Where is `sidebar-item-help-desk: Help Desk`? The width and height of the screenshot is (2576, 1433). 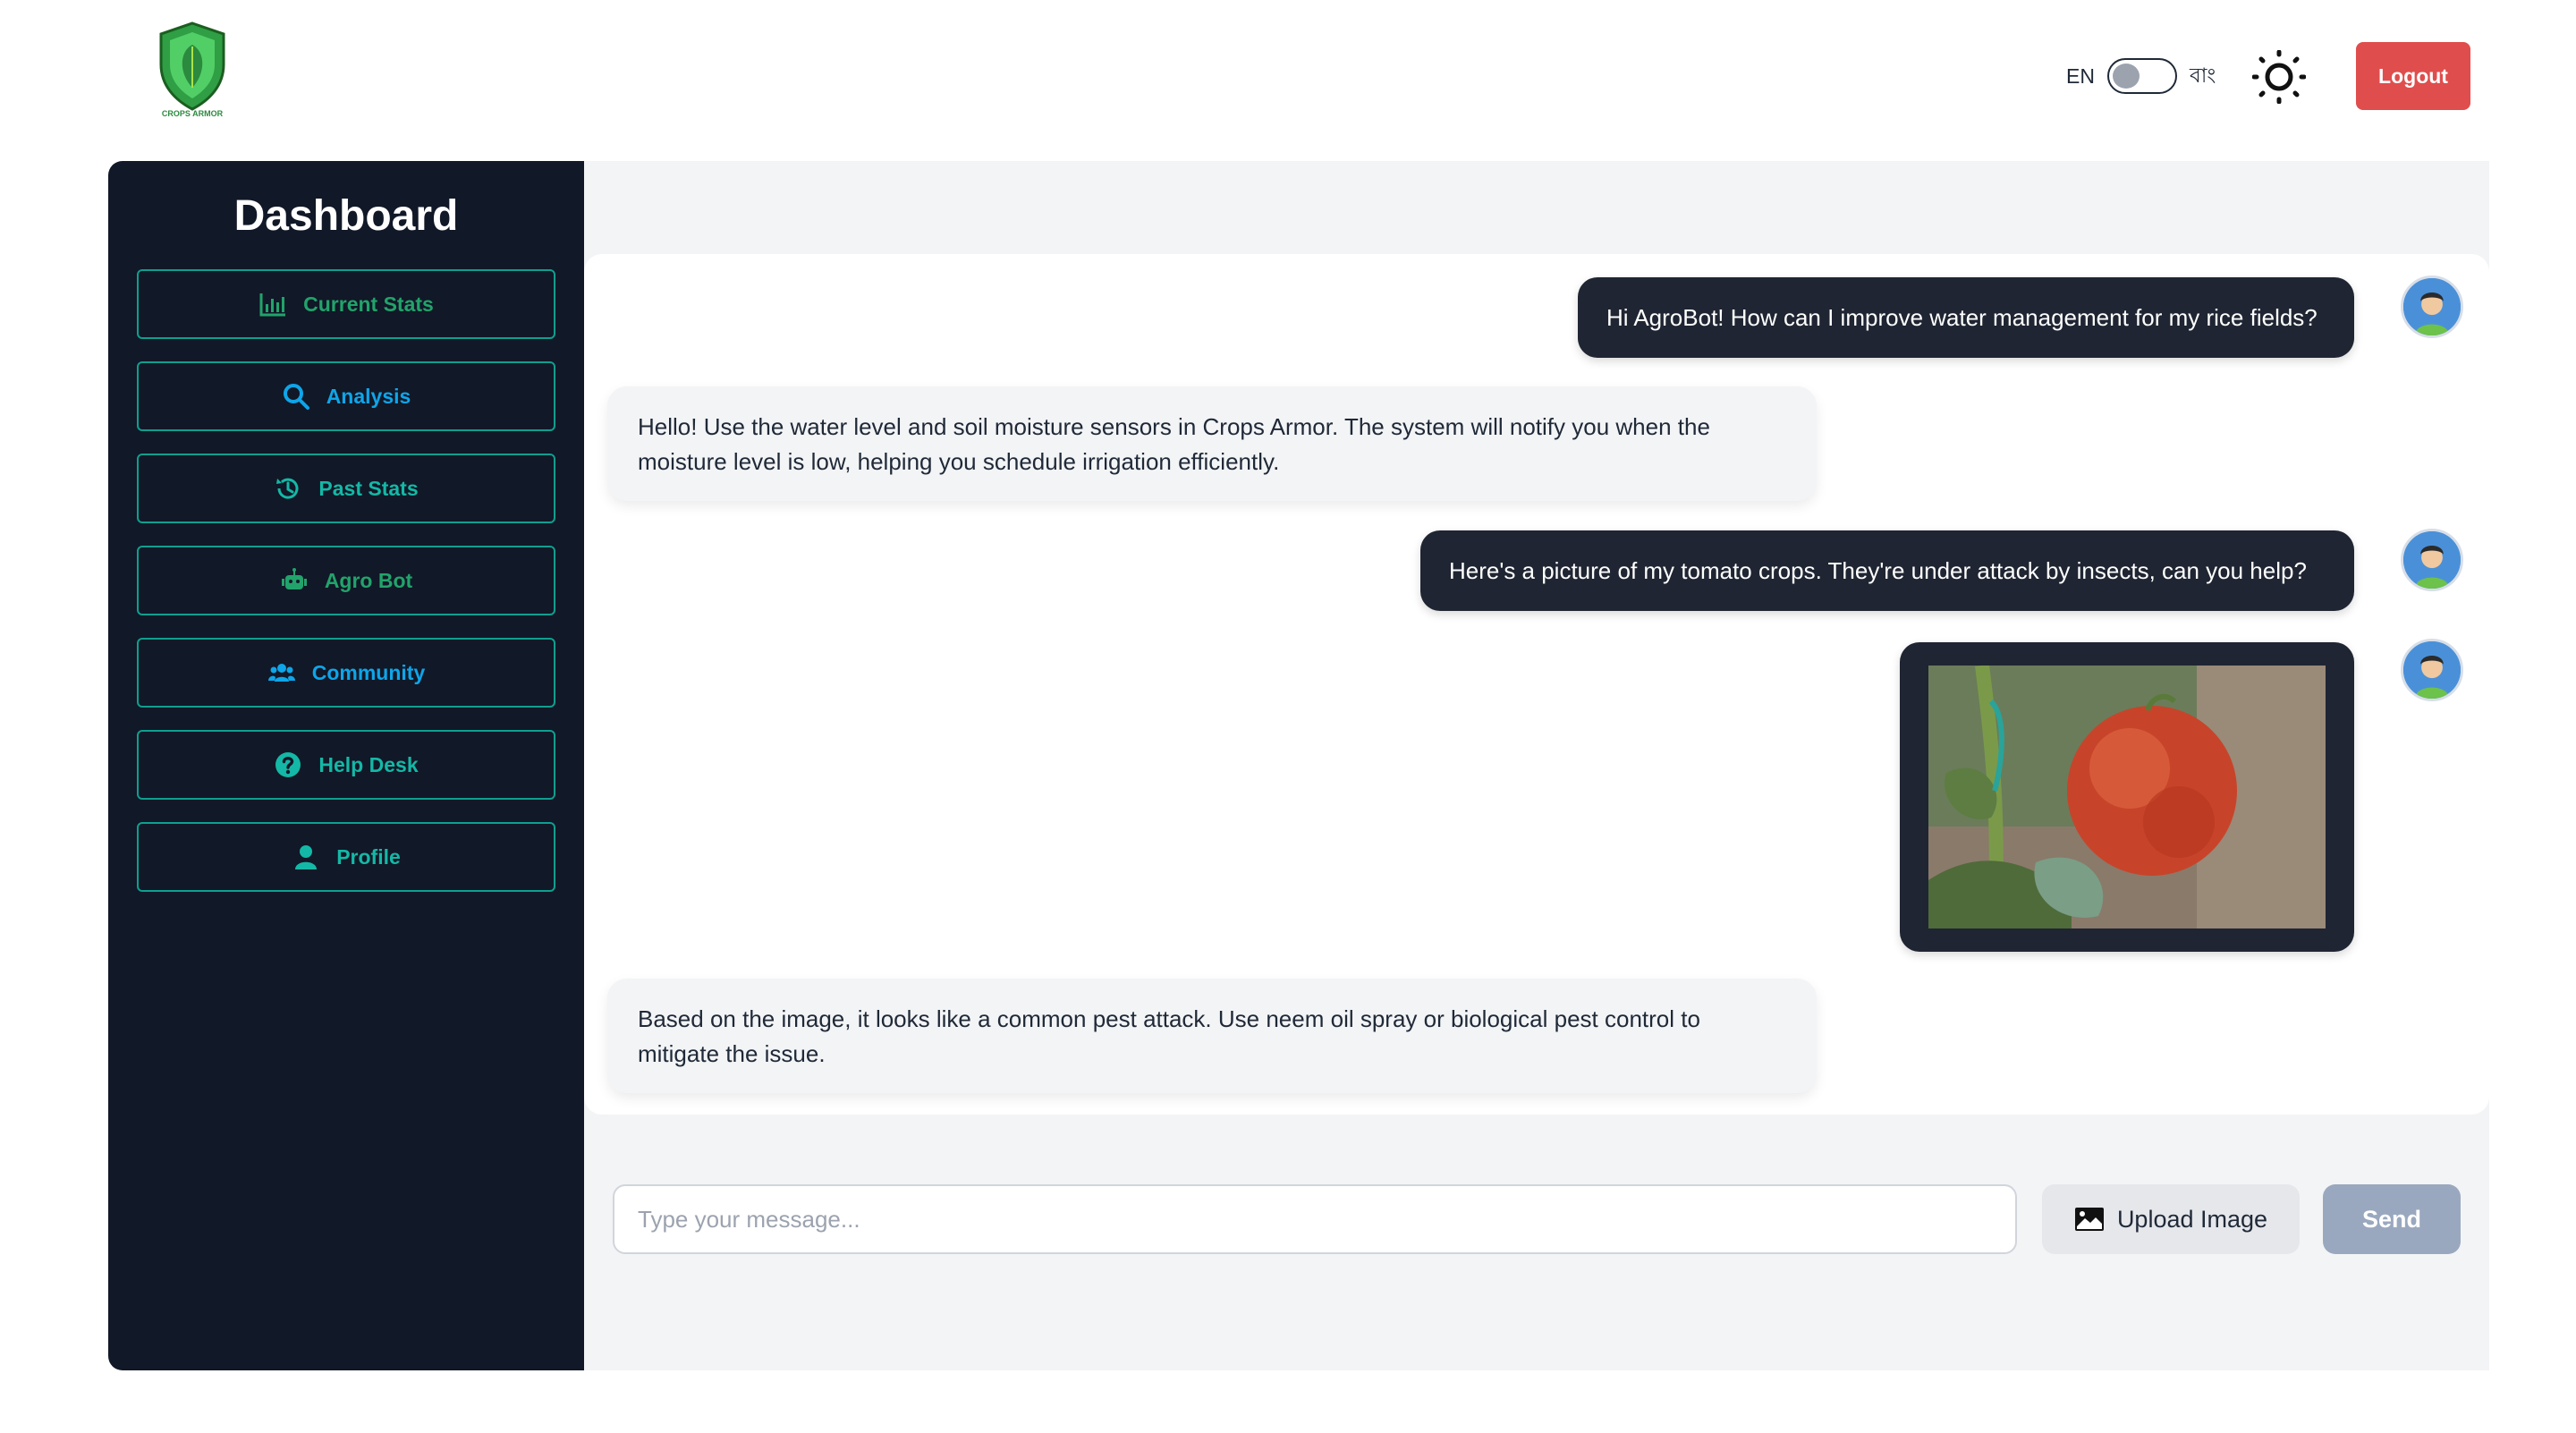
sidebar-item-help-desk: Help Desk is located at coordinates (346, 765).